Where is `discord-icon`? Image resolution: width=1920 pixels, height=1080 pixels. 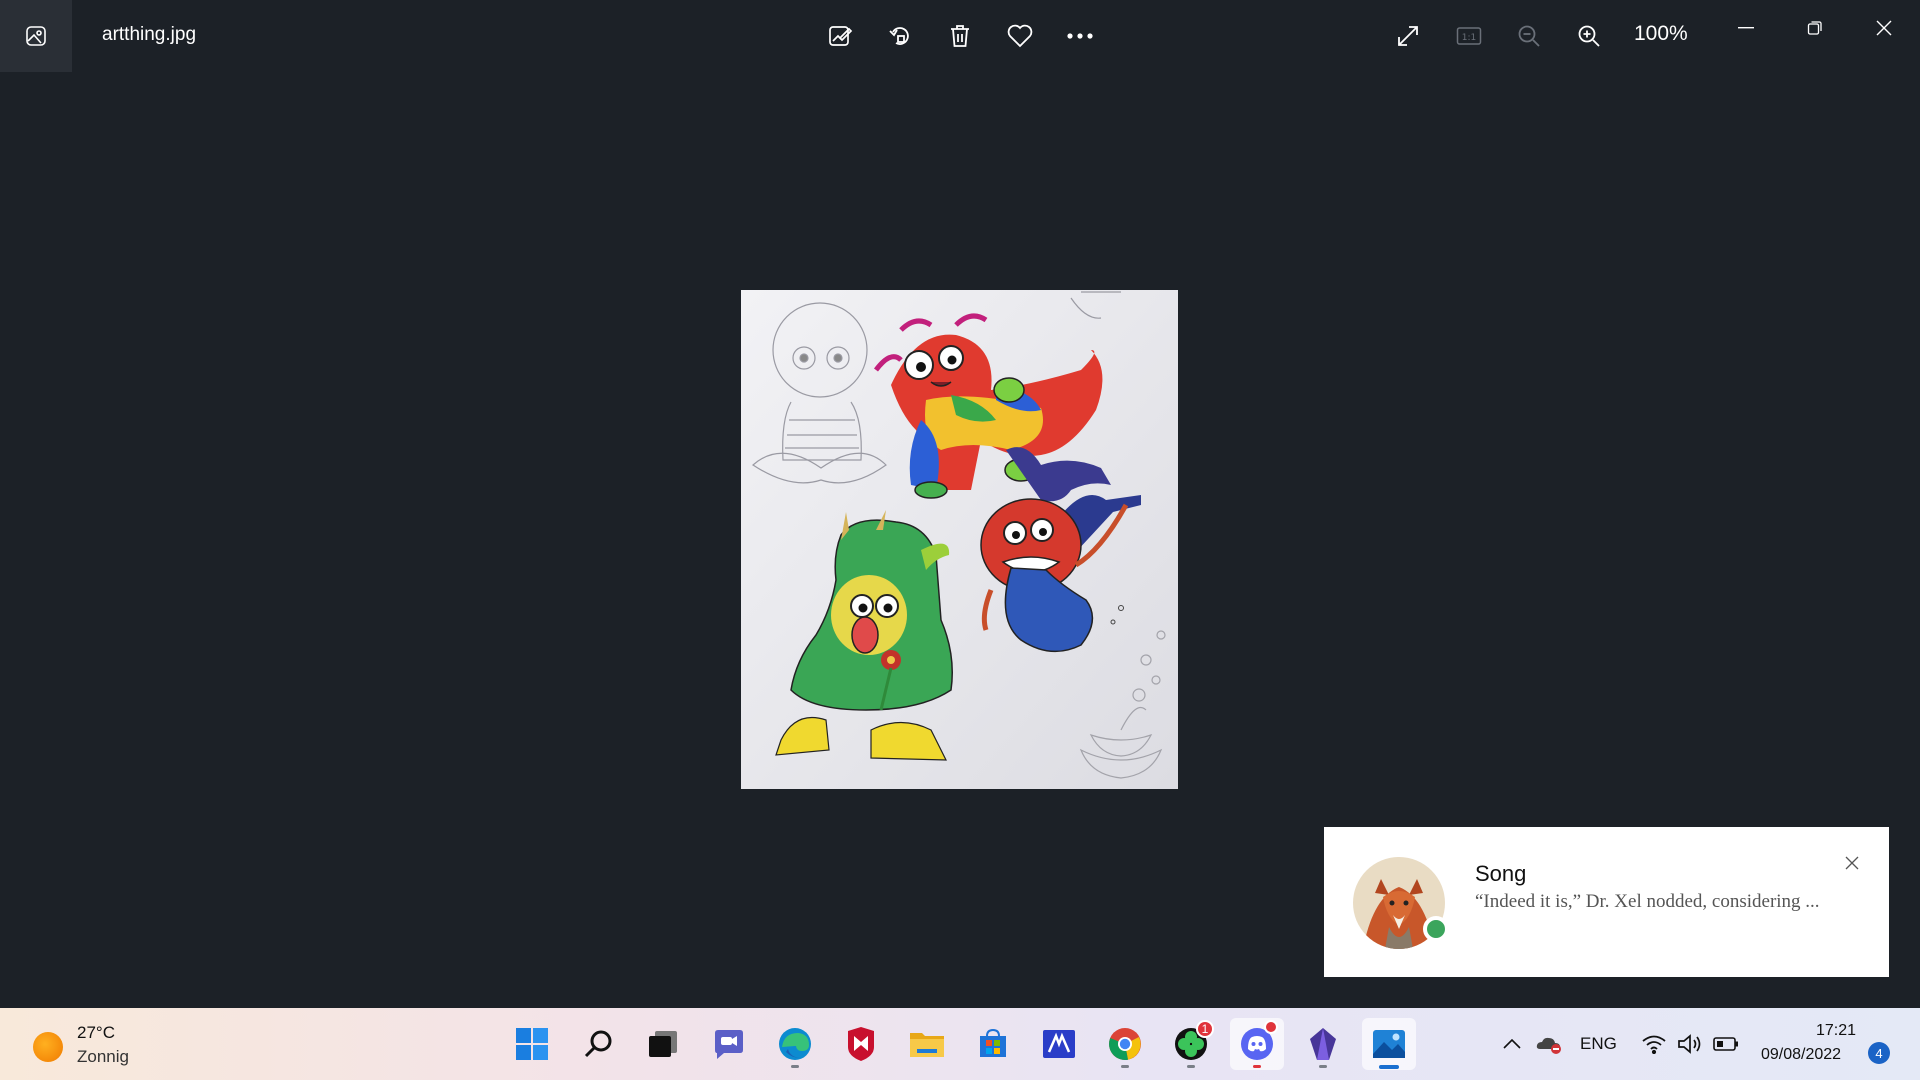
discord-icon is located at coordinates (1257, 1044).